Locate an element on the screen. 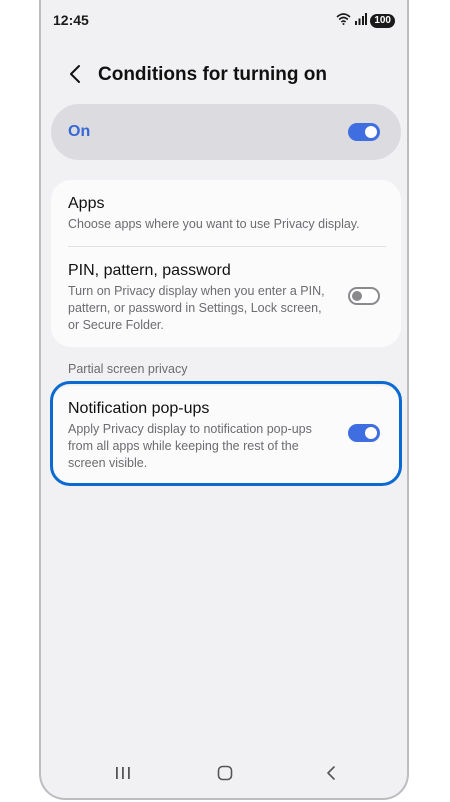 The height and width of the screenshot is (802, 450). back-button is located at coordinates (75, 76).